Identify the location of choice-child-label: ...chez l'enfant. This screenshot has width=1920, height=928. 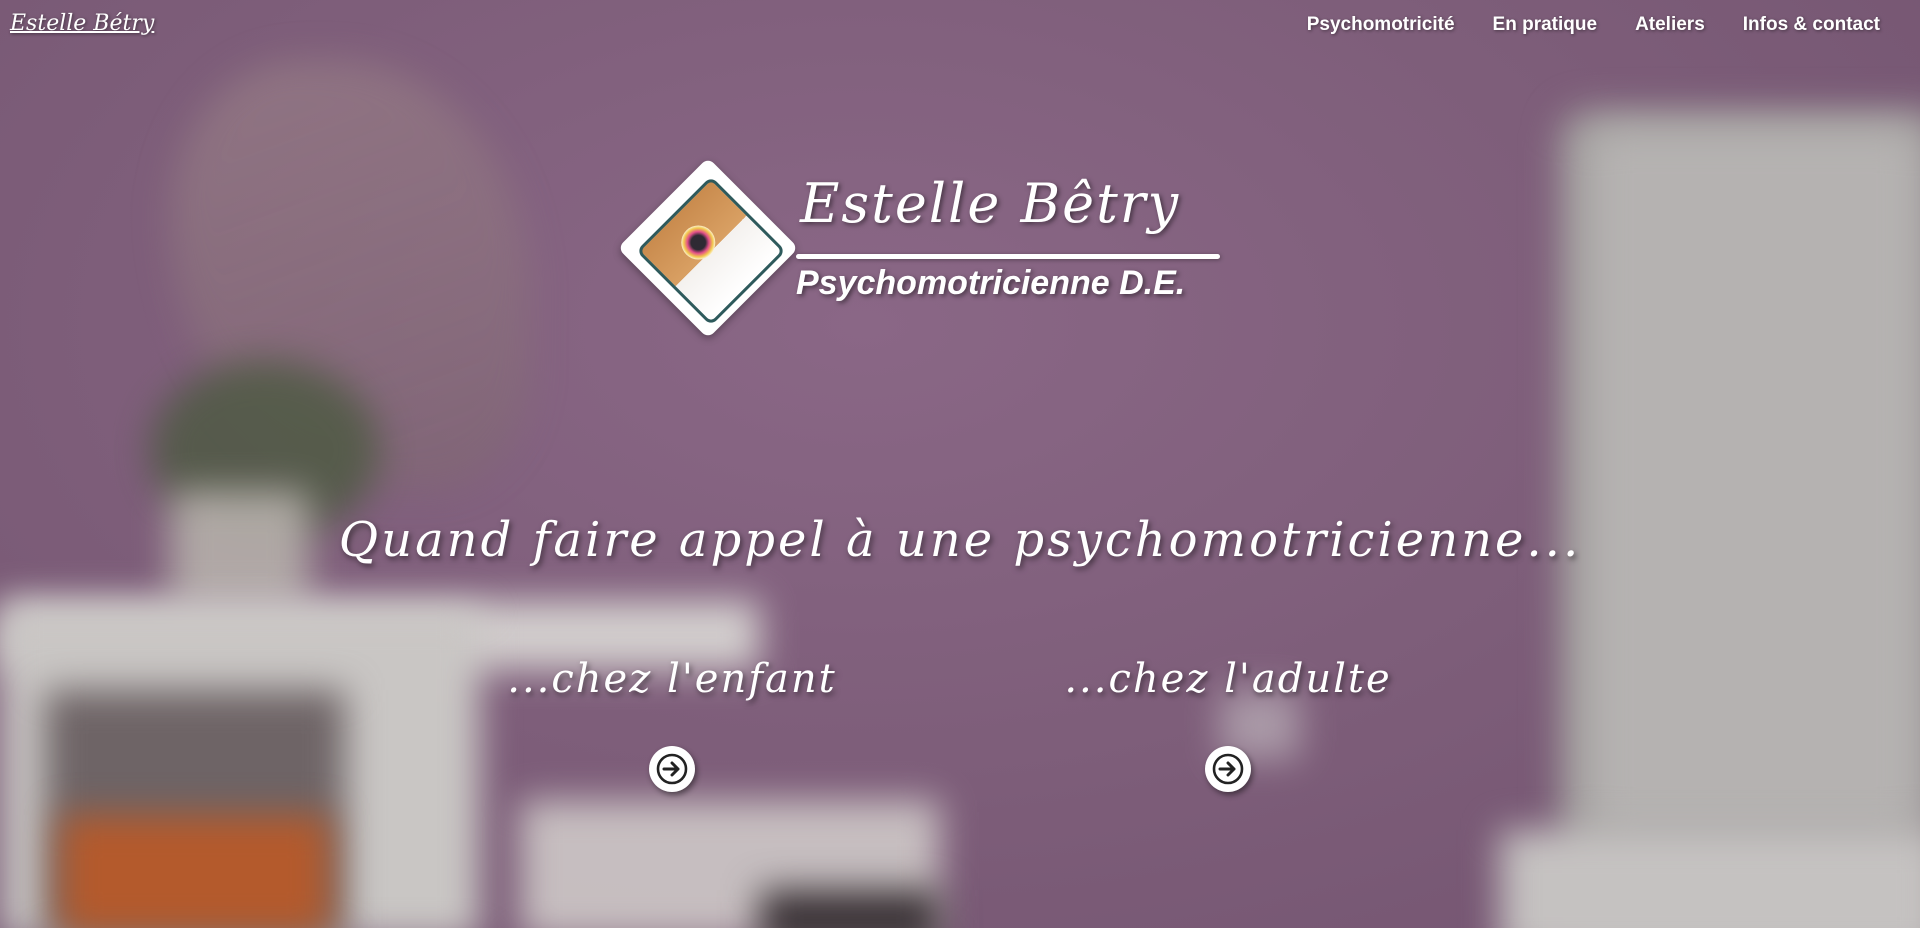
(672, 679).